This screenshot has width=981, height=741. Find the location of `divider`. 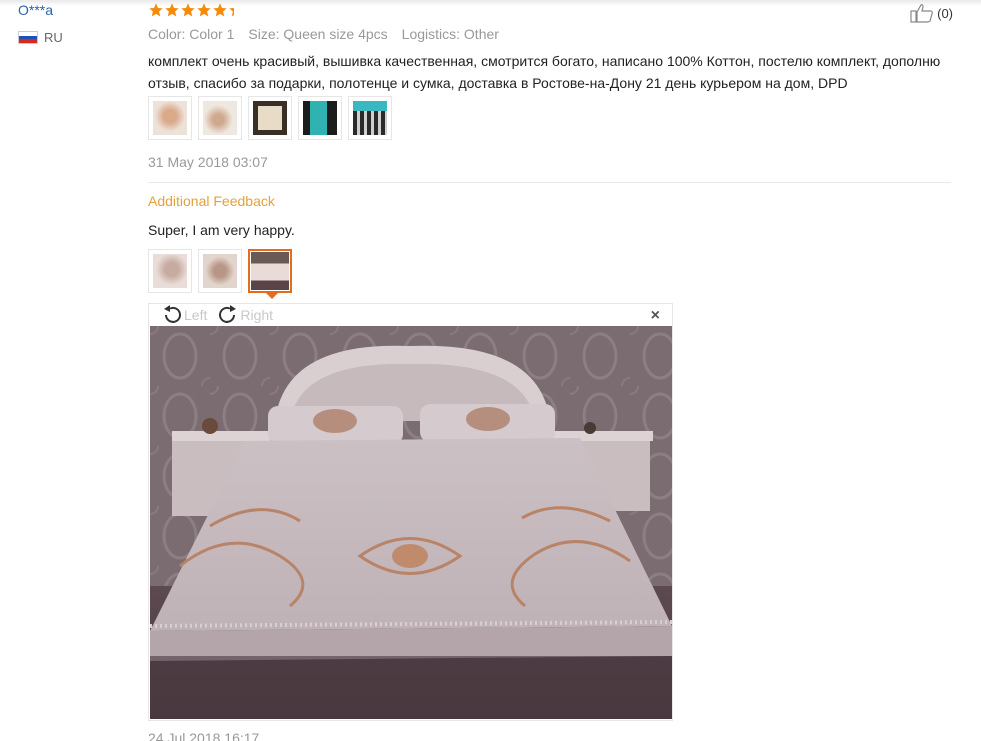

divider is located at coordinates (549, 182).